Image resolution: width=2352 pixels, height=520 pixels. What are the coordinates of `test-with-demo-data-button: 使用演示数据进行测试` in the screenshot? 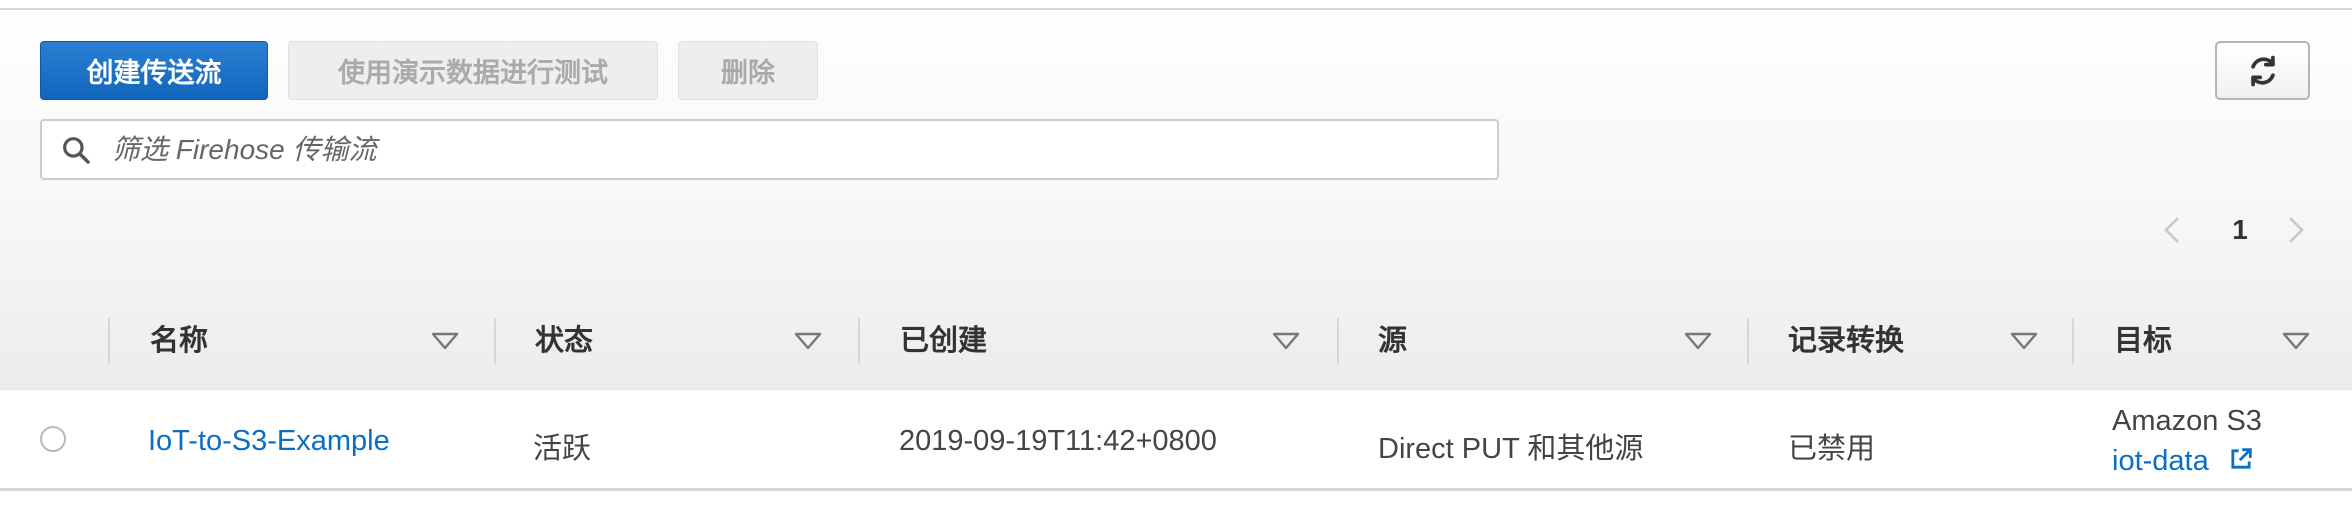 It's located at (473, 70).